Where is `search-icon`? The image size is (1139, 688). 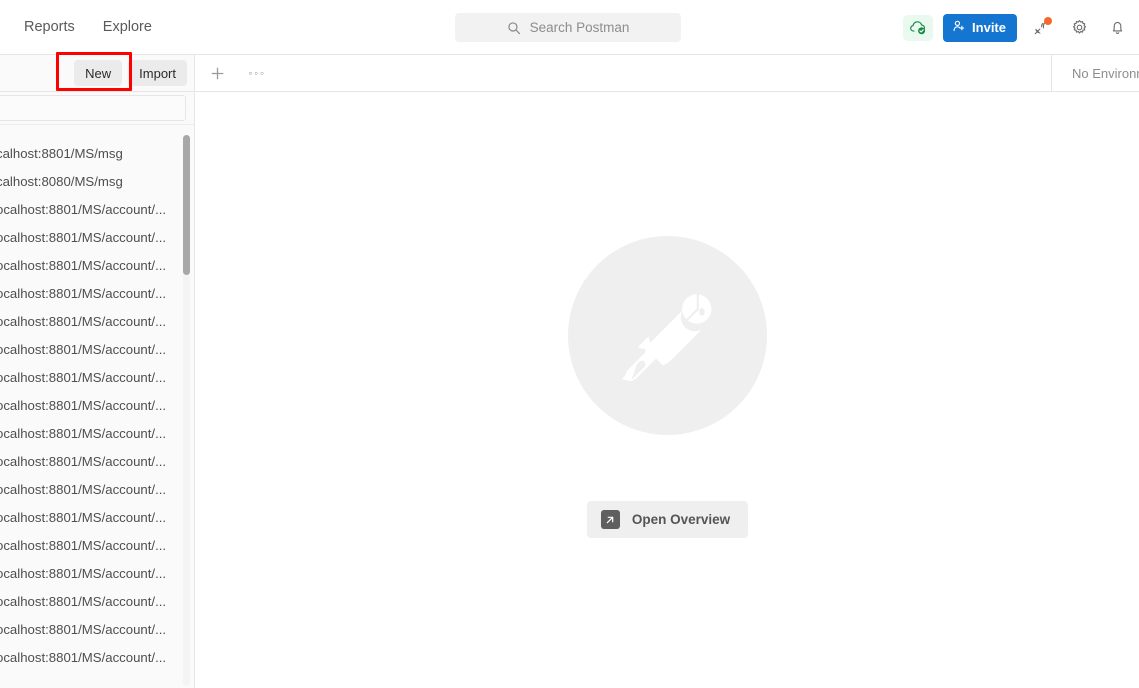 search-icon is located at coordinates (514, 28).